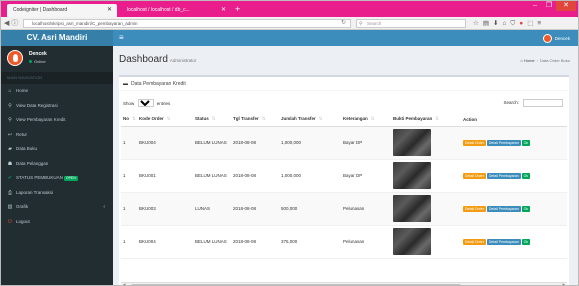 The height and width of the screenshot is (286, 579). What do you see at coordinates (343, 23) in the screenshot?
I see `reload-icon: ↻` at bounding box center [343, 23].